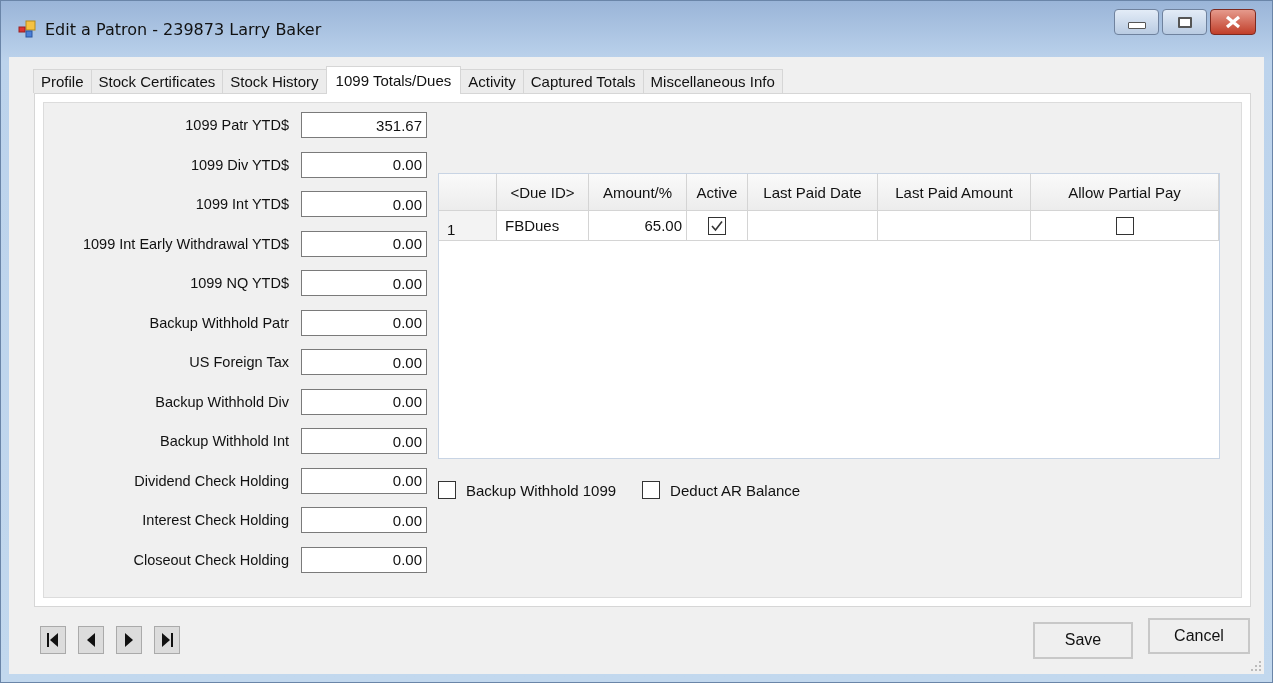 The height and width of the screenshot is (683, 1273). I want to click on column-header: Last Paid Amount, so click(954, 192).